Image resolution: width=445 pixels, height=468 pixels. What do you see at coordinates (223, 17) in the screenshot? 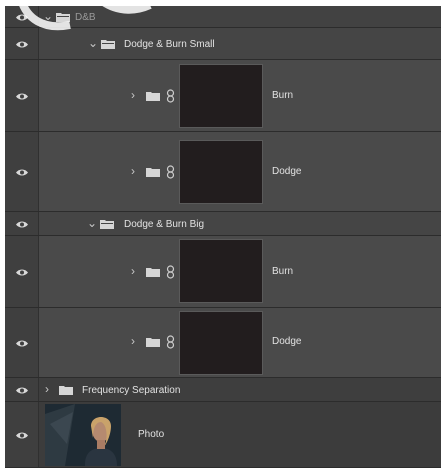
I see `layer-row-dnb-group: ⌄ D&B` at bounding box center [223, 17].